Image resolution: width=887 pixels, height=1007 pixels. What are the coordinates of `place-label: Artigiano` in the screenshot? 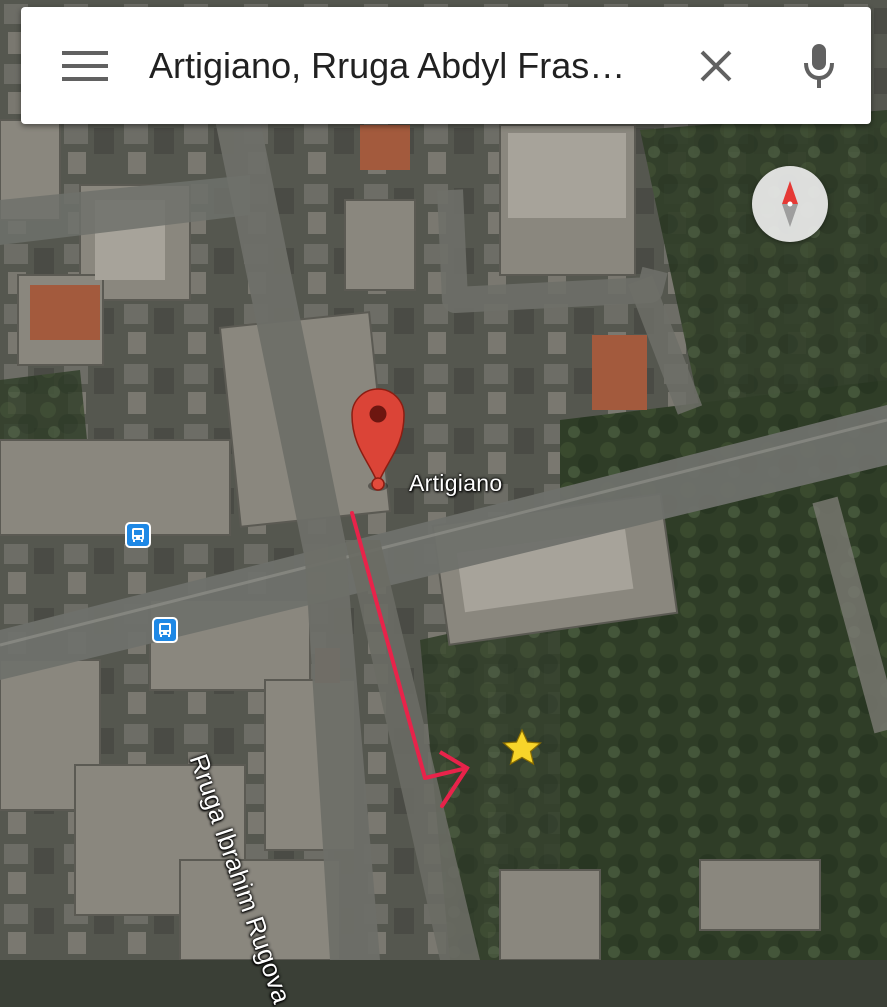 It's located at (455, 483).